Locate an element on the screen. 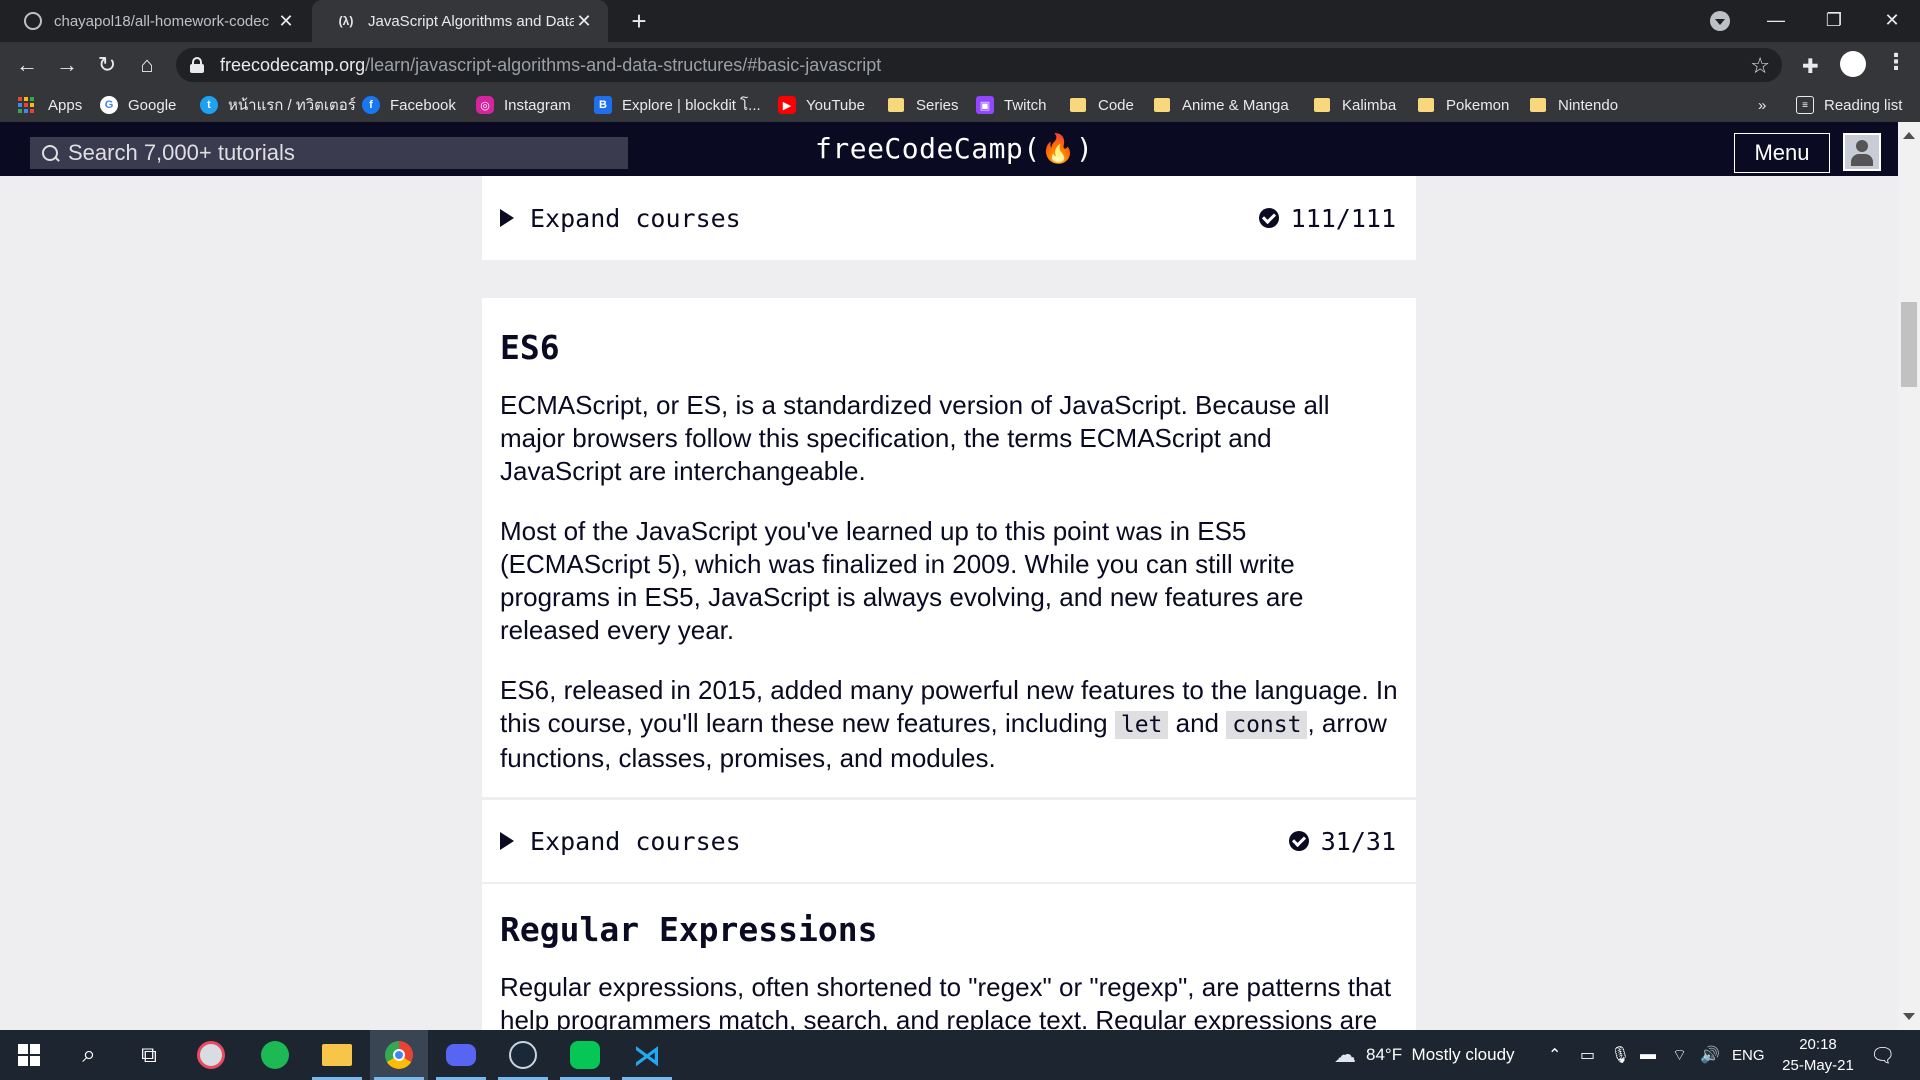 This screenshot has height=1080, width=1920. weather-widget: ☁ 84°F Mostly cloudy is located at coordinates (1424, 1055).